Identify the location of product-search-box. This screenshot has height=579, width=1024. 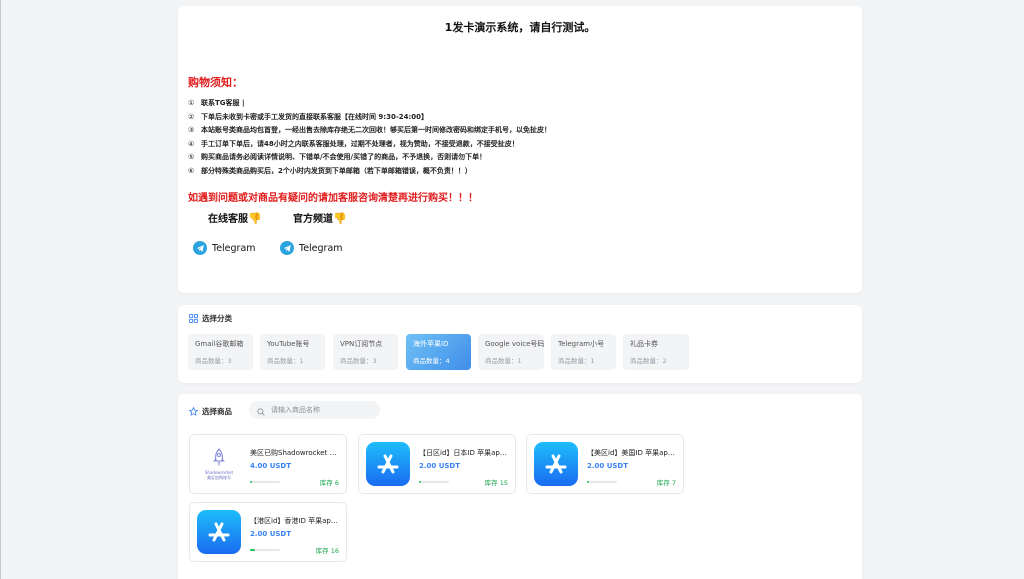
(314, 410).